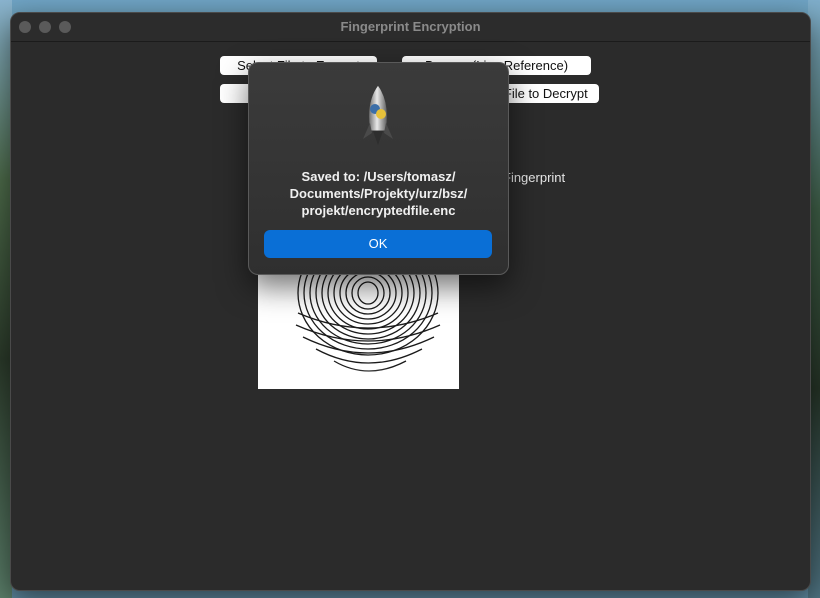 Image resolution: width=820 pixels, height=598 pixels. I want to click on fingerprint-image, so click(358, 331).